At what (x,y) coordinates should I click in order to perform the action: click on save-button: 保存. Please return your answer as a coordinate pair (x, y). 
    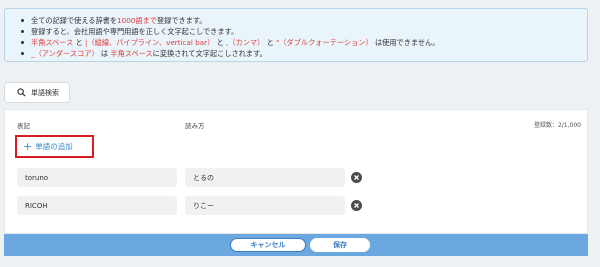
    Looking at the image, I should click on (340, 245).